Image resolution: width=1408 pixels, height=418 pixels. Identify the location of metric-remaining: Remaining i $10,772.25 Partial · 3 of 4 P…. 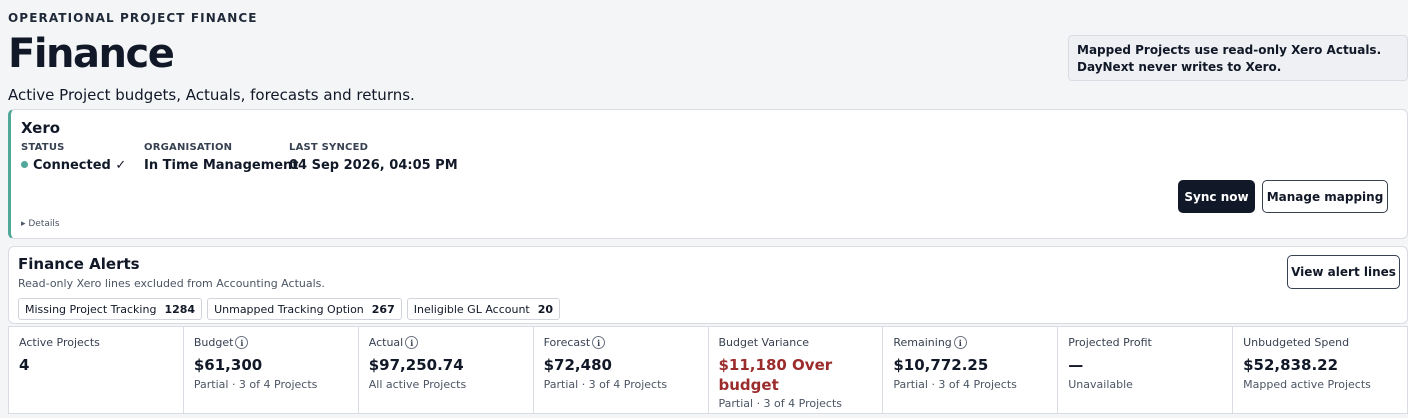
(971, 370).